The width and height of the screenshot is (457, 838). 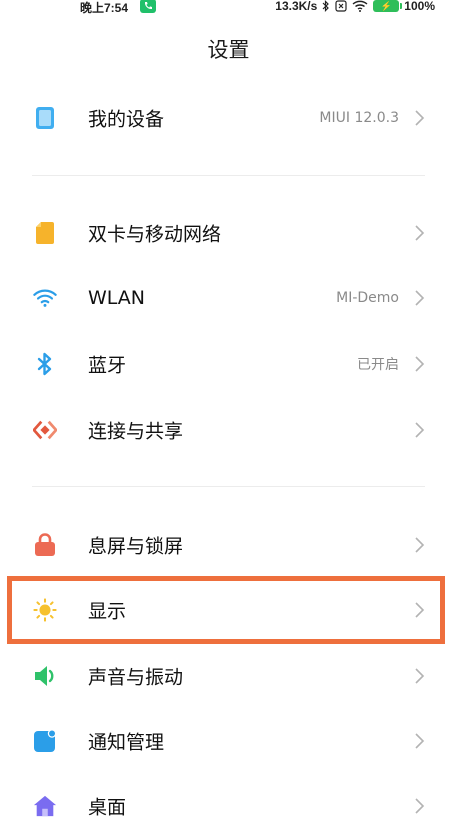 I want to click on settings-item-label: 我的设备, so click(x=126, y=119).